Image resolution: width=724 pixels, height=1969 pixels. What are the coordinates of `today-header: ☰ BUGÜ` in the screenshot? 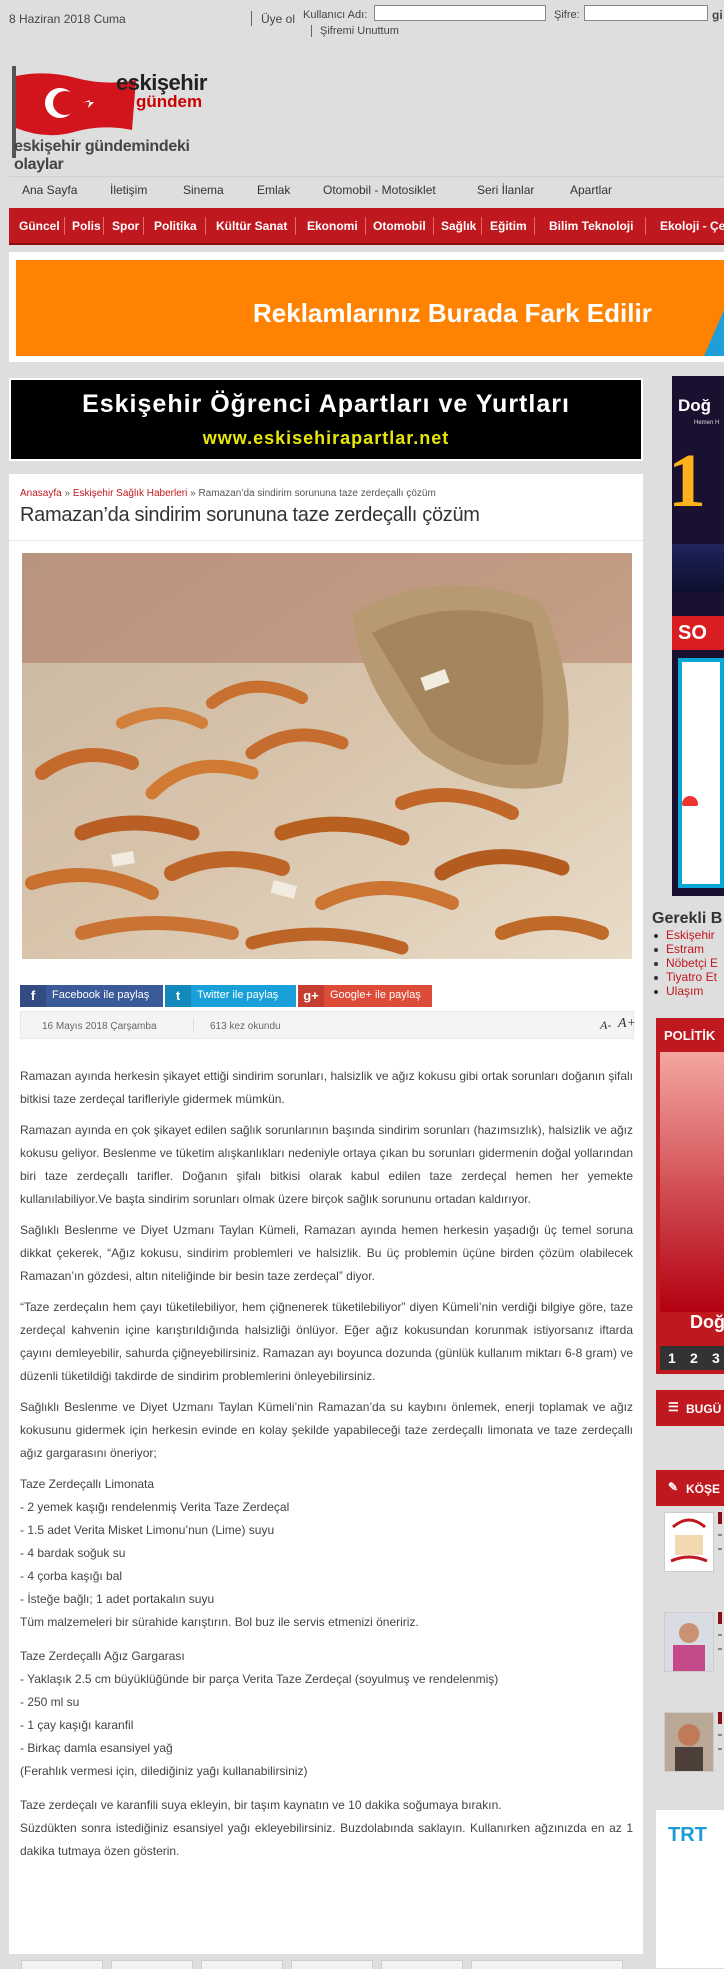 It's located at (690, 1408).